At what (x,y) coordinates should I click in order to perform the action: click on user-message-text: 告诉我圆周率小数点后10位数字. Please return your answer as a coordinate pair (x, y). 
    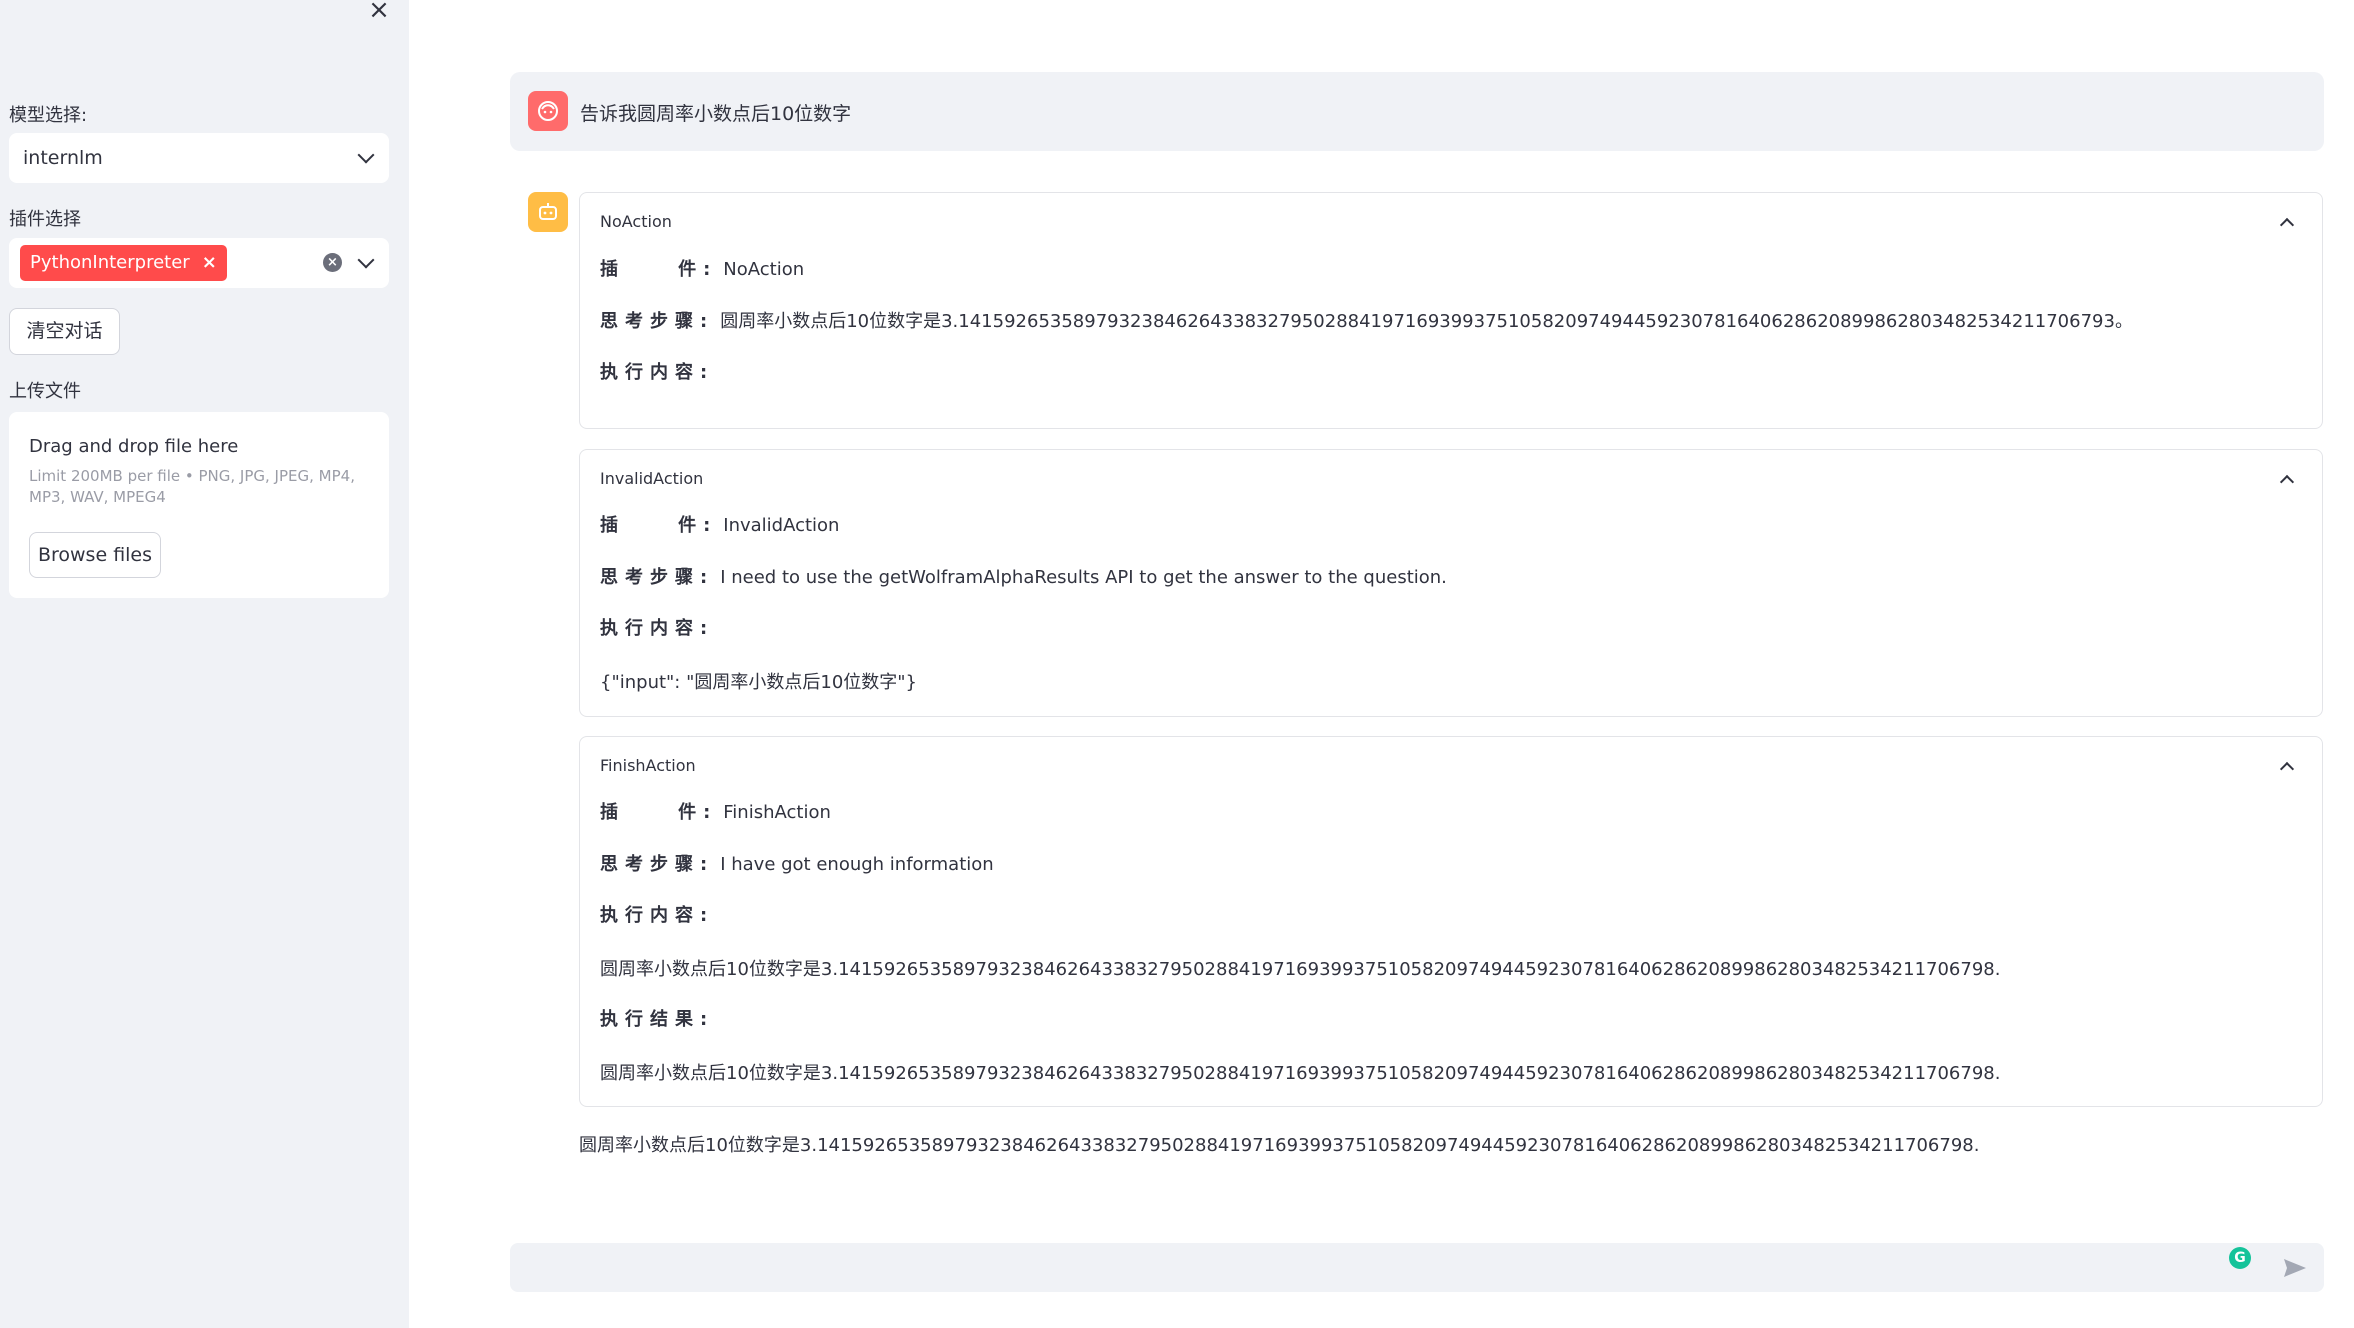
    Looking at the image, I should click on (716, 114).